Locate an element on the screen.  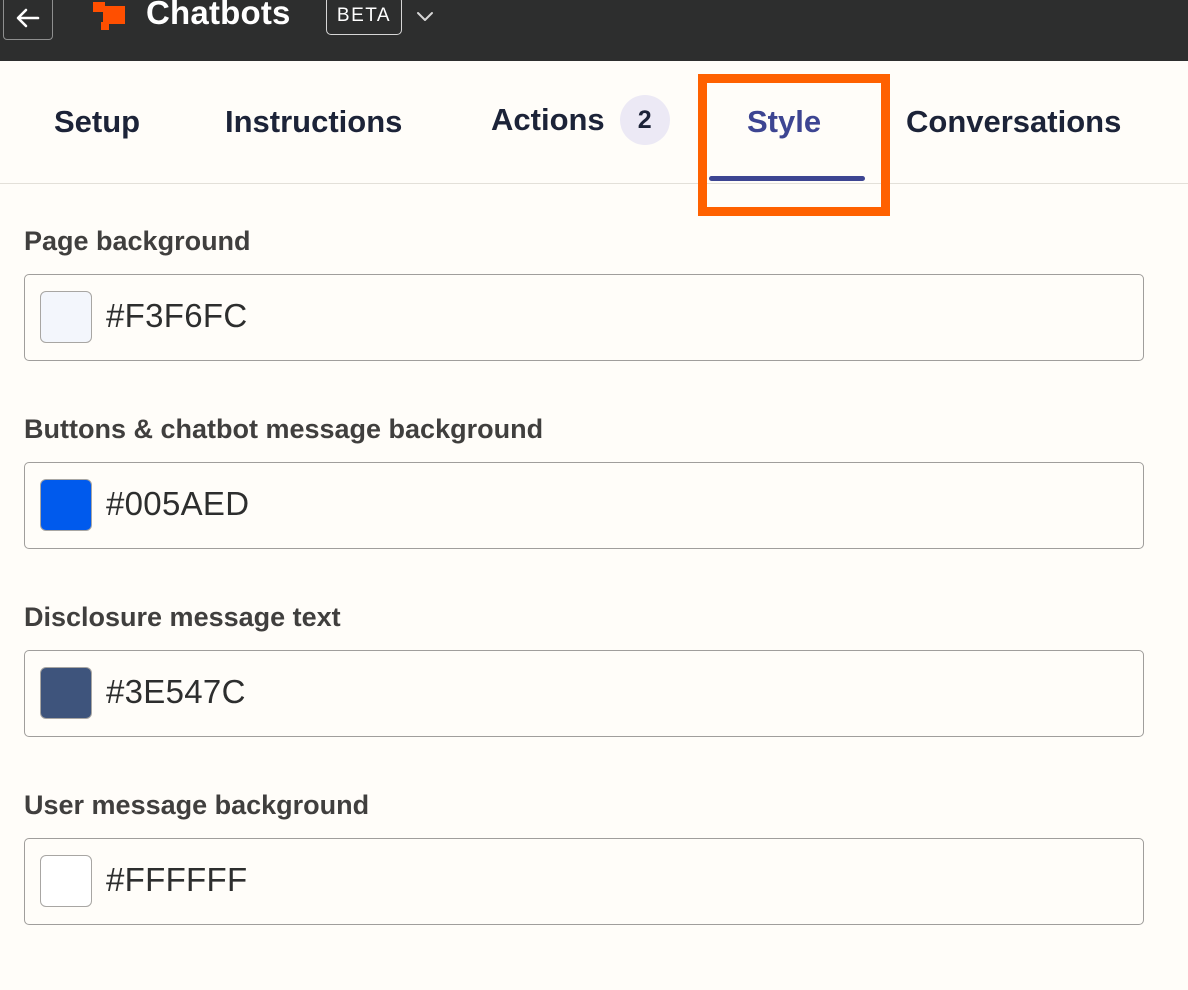
tab-style: Style is located at coordinates (784, 122).